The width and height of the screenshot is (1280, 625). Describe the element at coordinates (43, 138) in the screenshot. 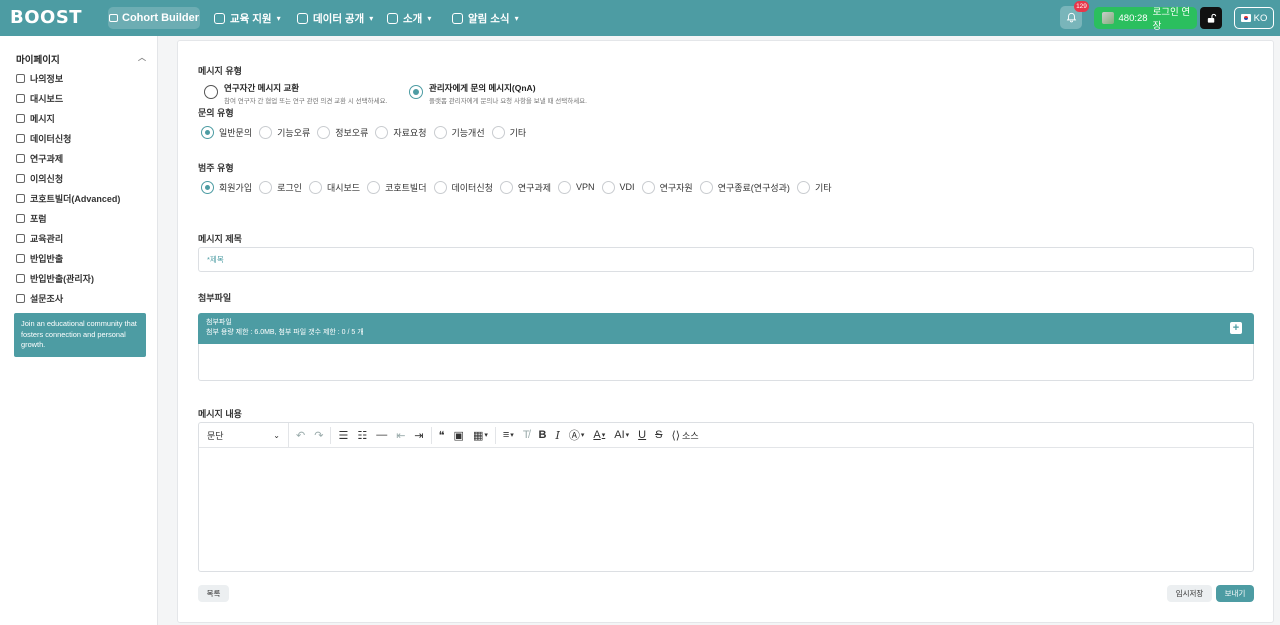

I see `sidebar-item-data-request: 데이터신청` at that location.